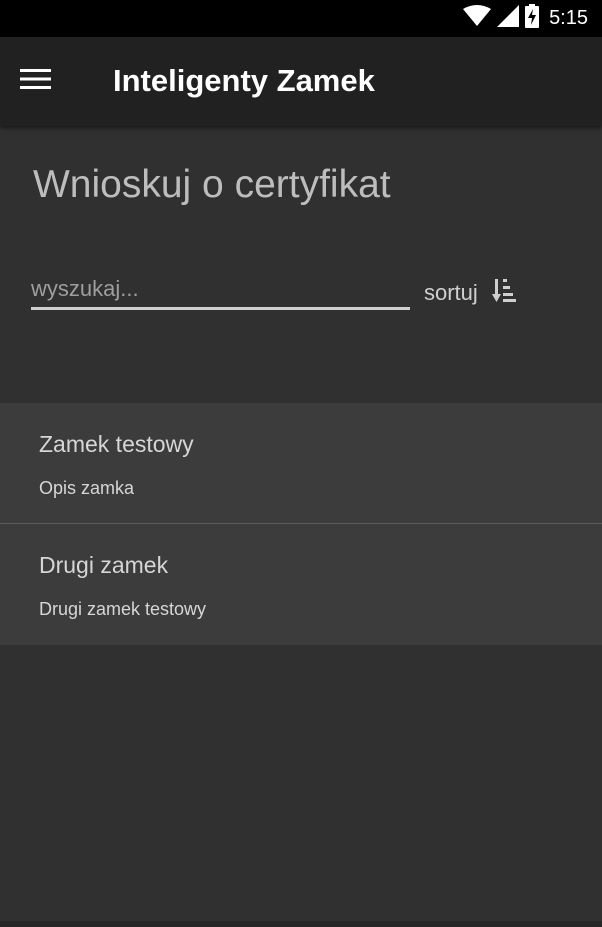 This screenshot has height=927, width=602. I want to click on wifi-icon, so click(477, 18).